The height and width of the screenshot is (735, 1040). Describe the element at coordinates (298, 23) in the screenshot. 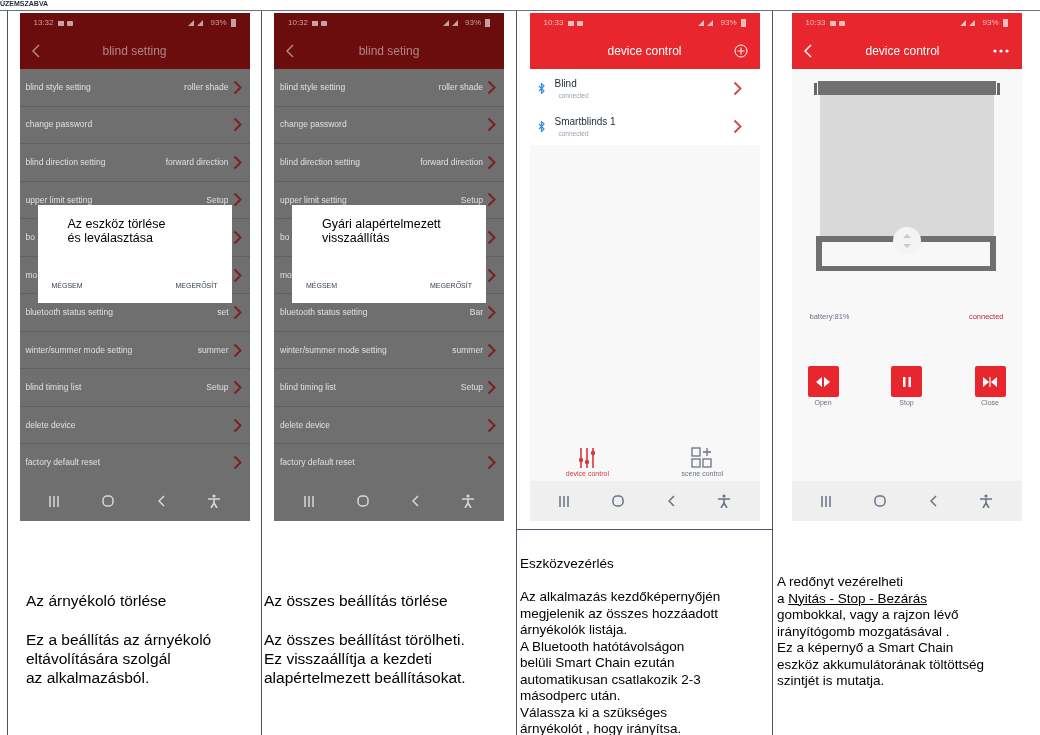

I see `status-time: 10:32` at that location.